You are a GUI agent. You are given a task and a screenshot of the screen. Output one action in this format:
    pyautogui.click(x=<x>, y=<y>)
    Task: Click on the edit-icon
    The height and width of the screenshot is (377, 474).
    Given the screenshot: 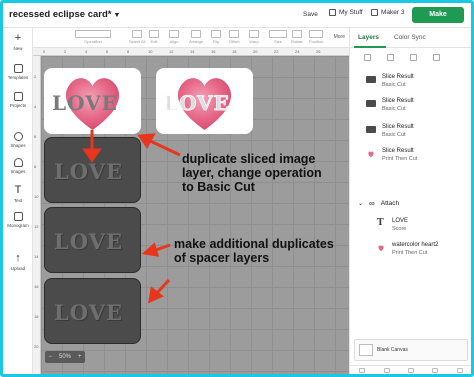 What is the action you would take?
    pyautogui.click(x=154, y=34)
    